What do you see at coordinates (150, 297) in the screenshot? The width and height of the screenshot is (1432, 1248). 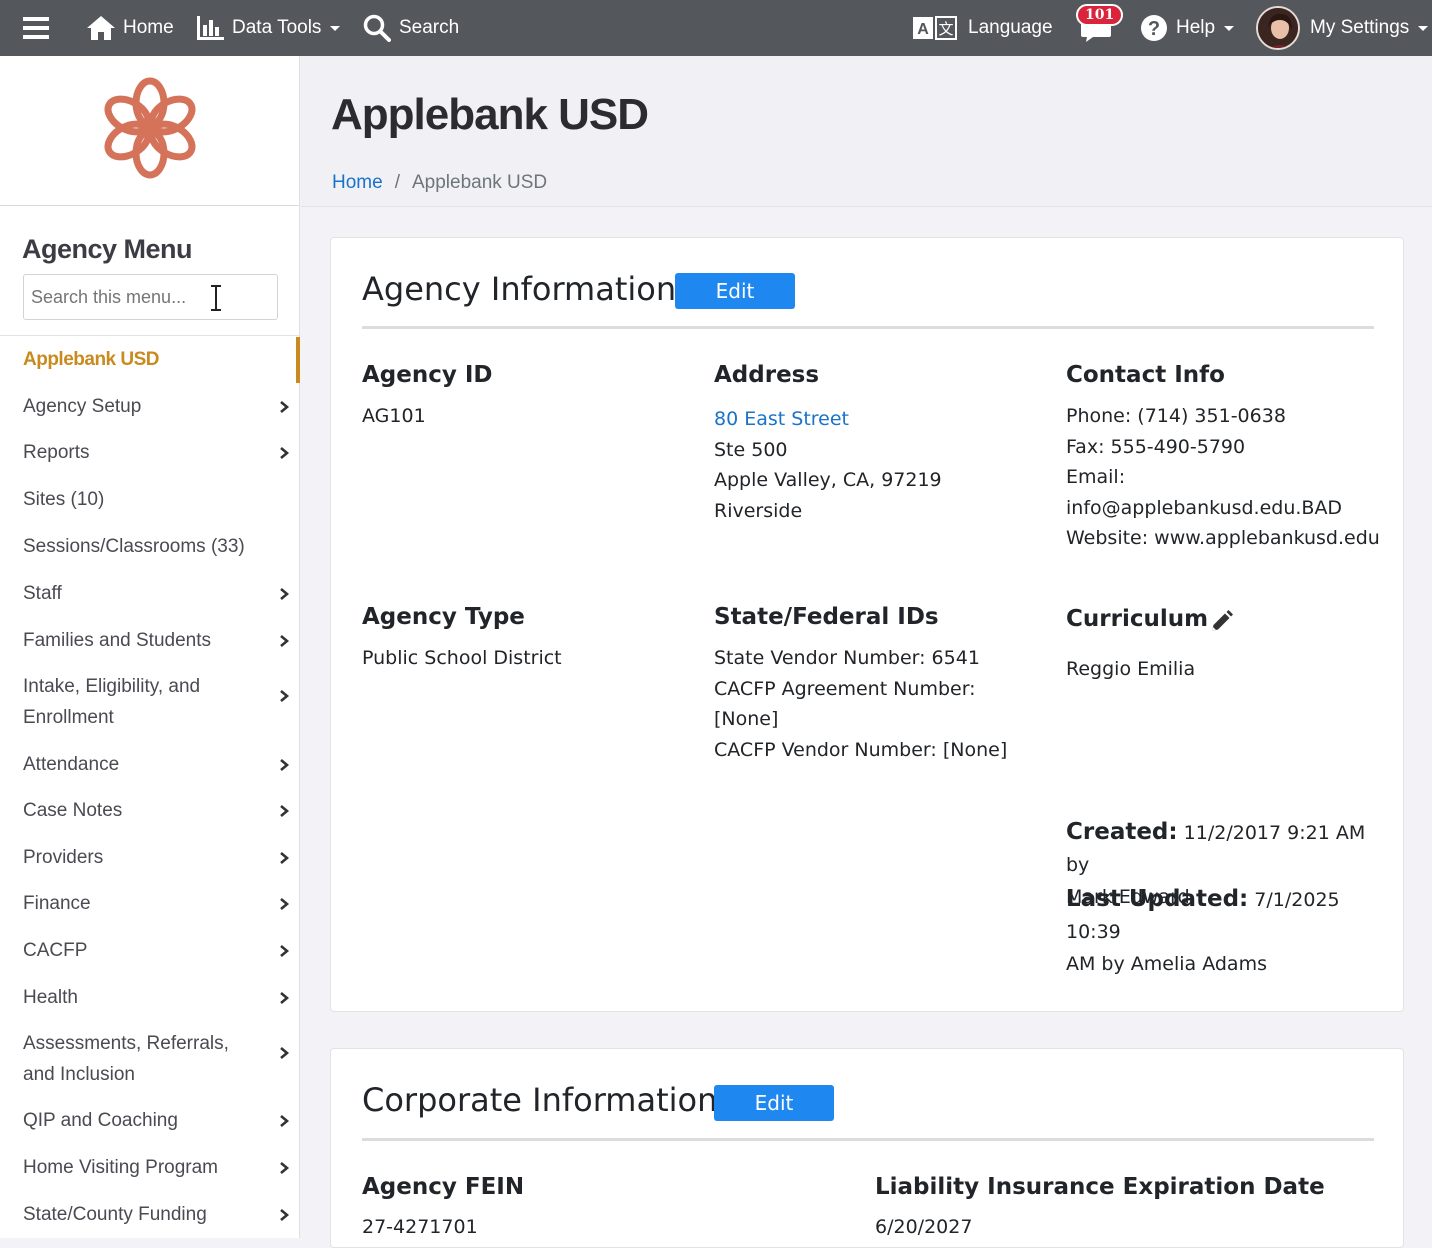 I see `menu-search-input` at bounding box center [150, 297].